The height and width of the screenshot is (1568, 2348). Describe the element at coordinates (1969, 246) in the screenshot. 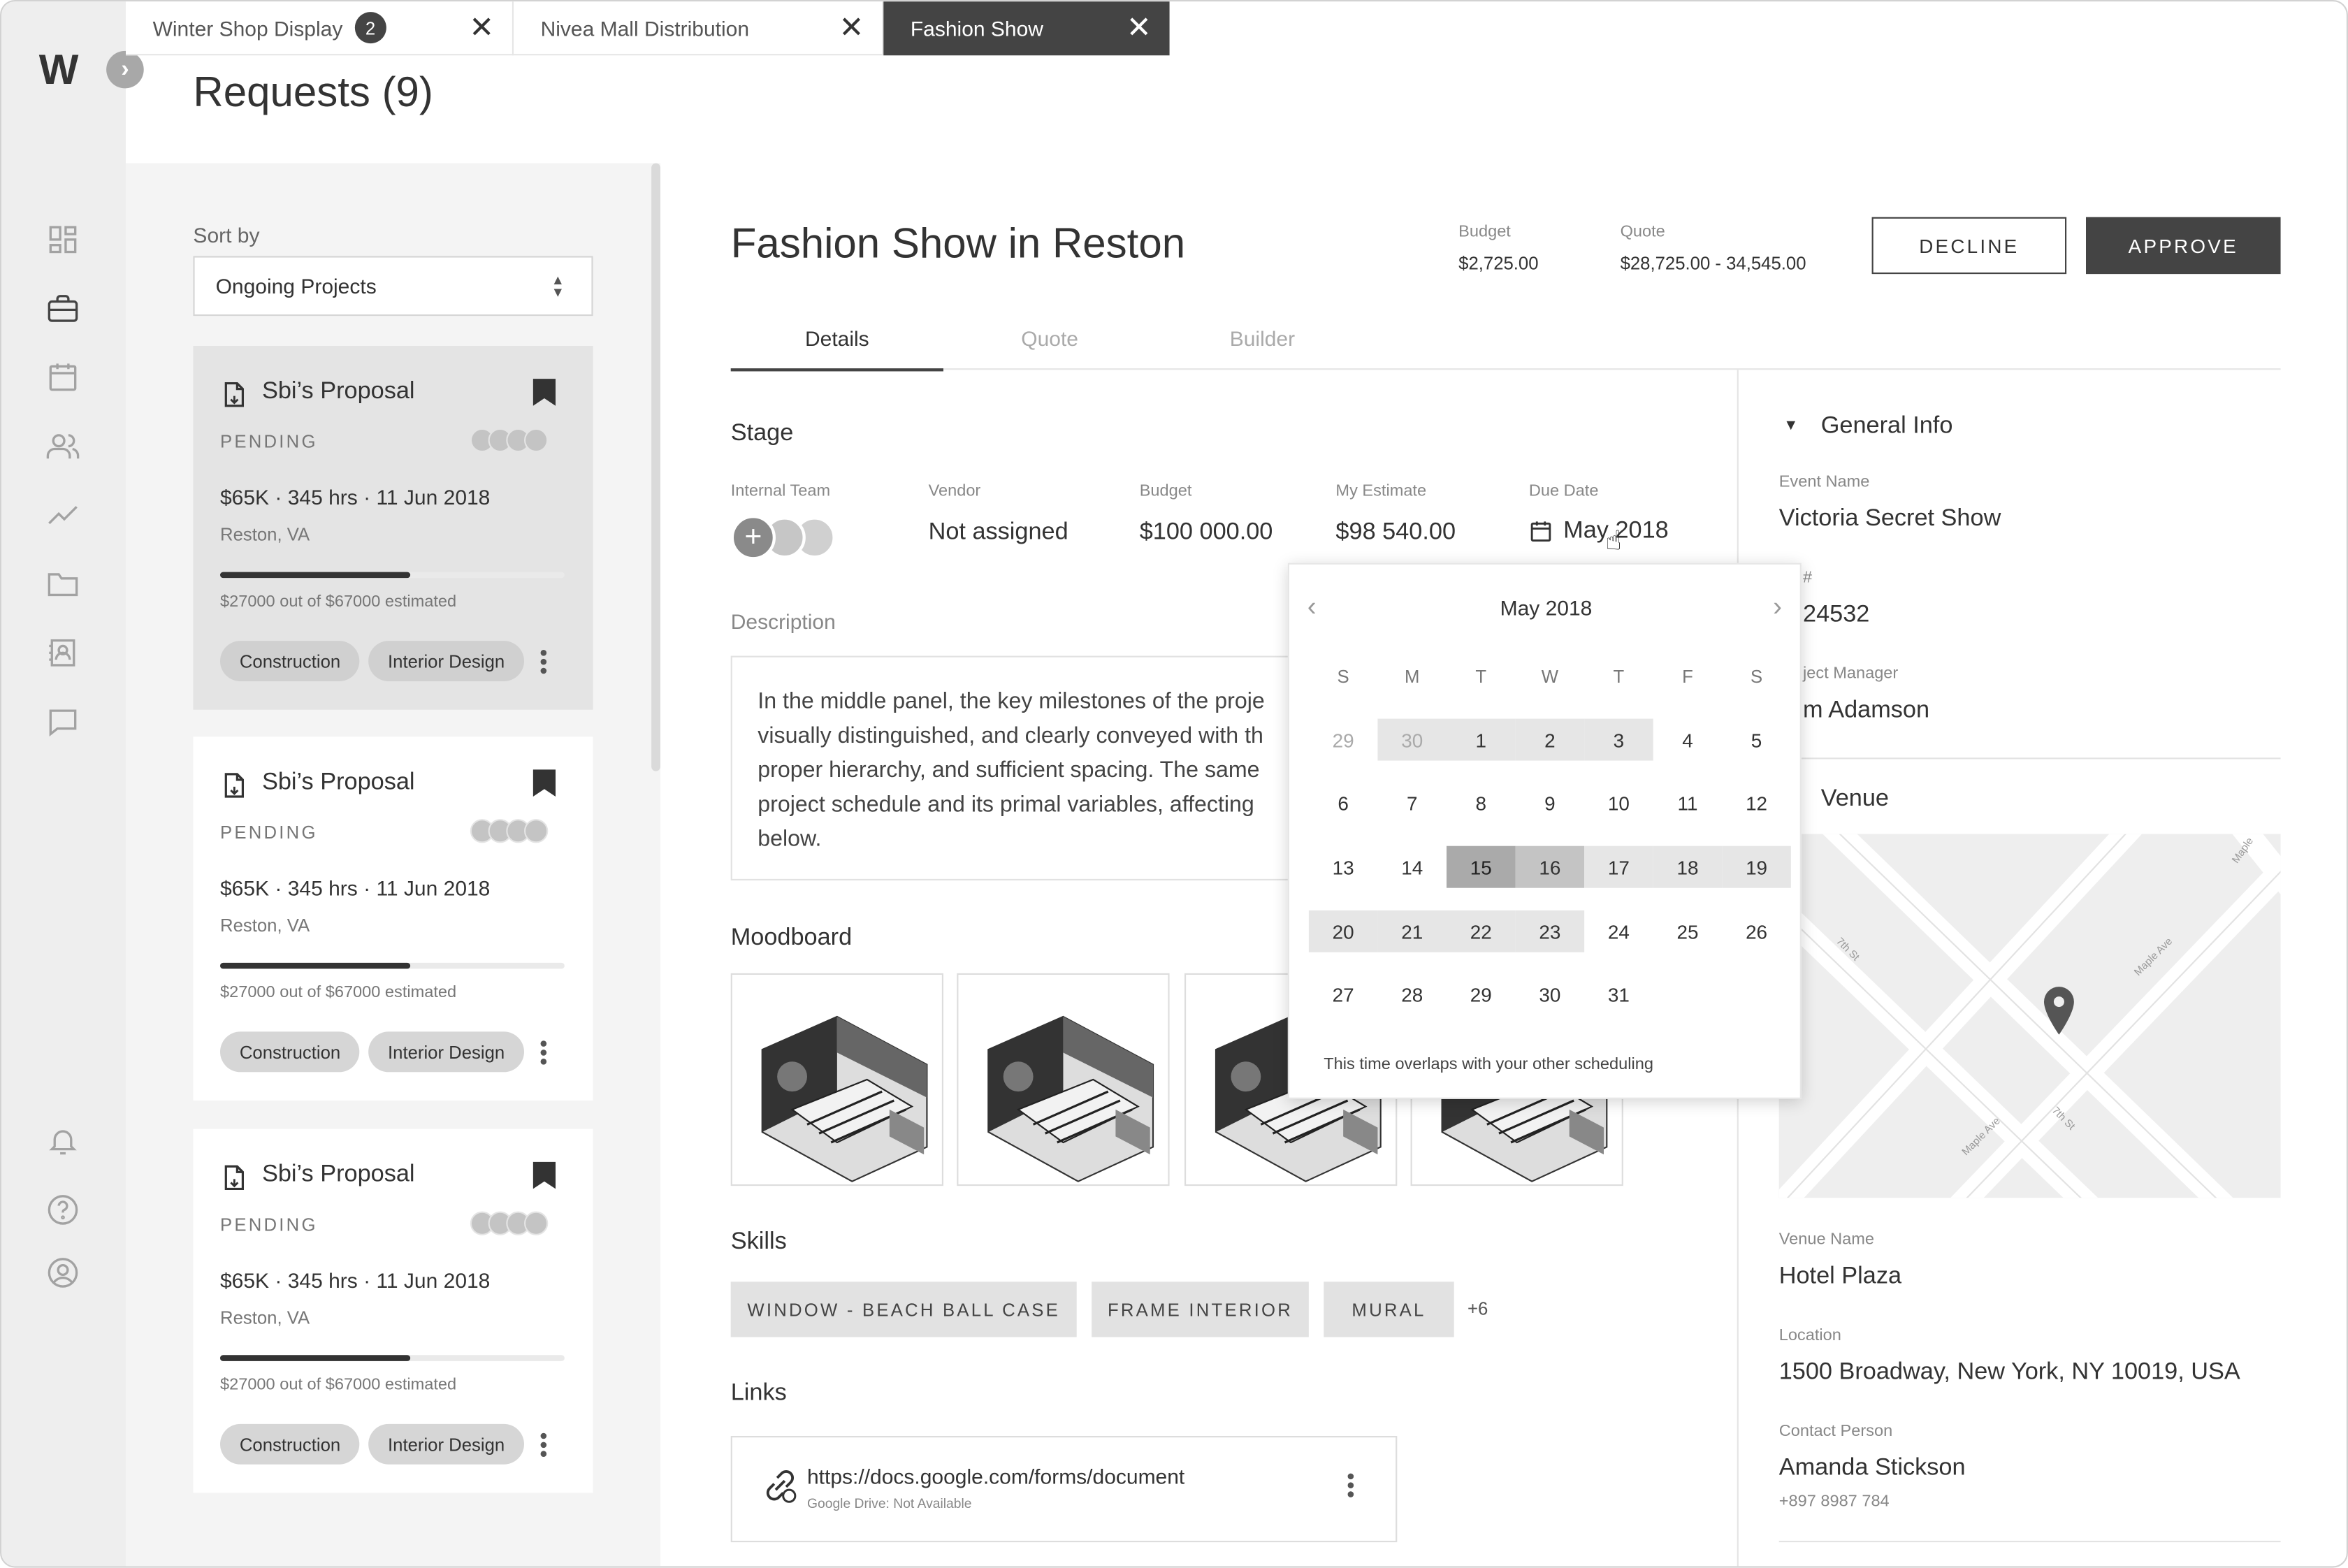

I see `decline-button: DECLINE` at that location.